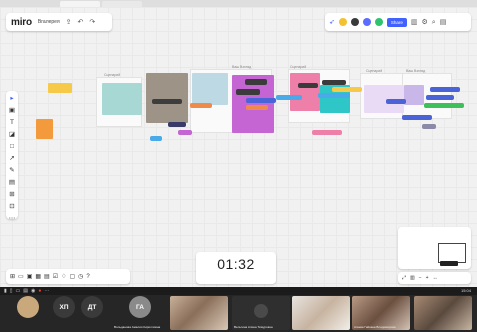 Image resolution: width=477 pixels, height=332 pixels. What do you see at coordinates (465, 290) in the screenshot?
I see `clock: 15:04` at bounding box center [465, 290].